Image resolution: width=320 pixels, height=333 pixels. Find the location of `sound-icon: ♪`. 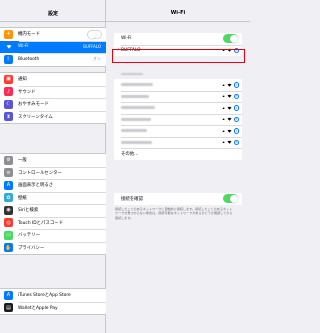

sound-icon: ♪ is located at coordinates (8, 92).